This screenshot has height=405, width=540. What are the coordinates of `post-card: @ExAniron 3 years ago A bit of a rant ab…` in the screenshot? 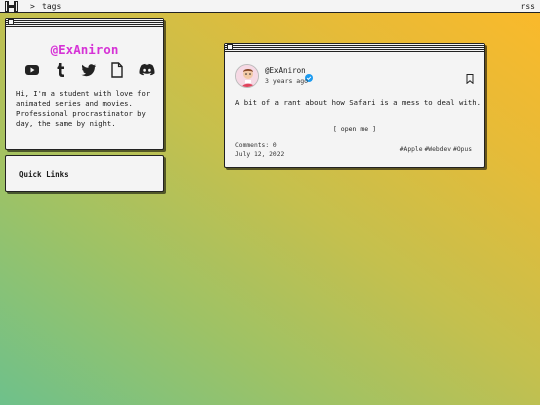 It's located at (354, 105).